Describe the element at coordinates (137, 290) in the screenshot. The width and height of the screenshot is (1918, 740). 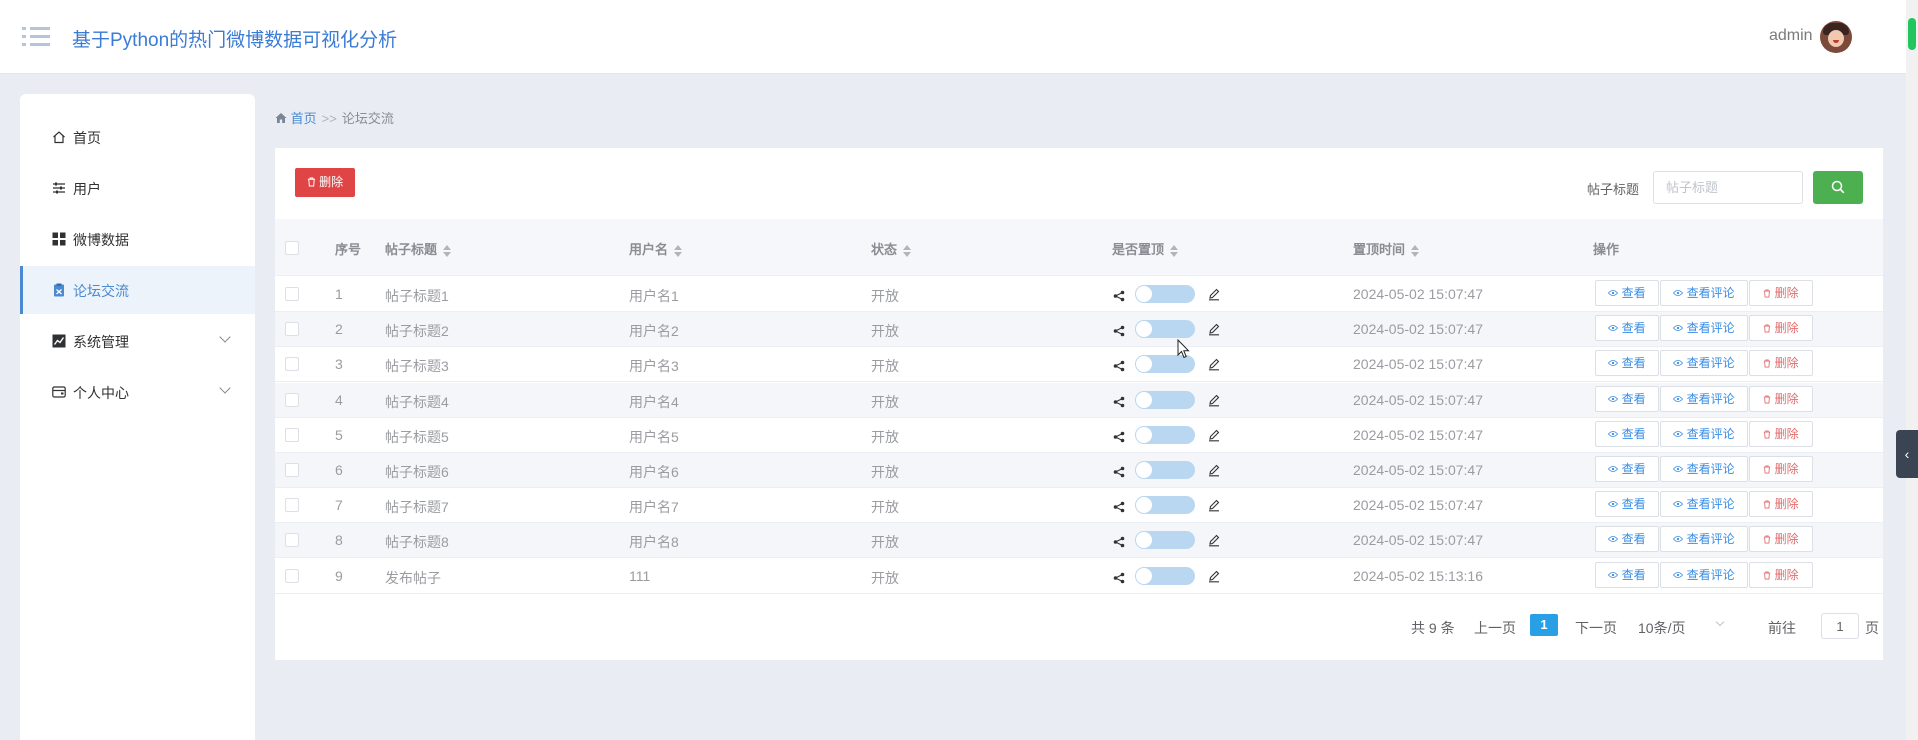
I see `sidebar-item-forum: 论坛交流` at that location.